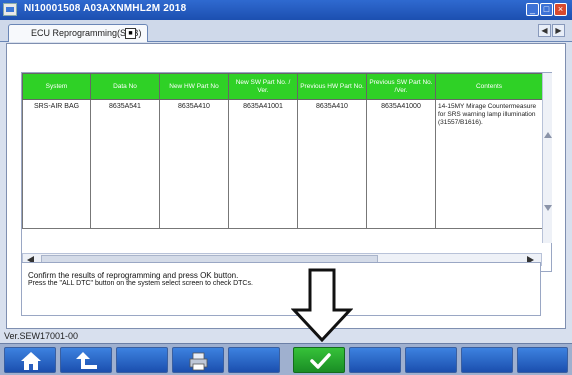 The width and height of the screenshot is (572, 375). What do you see at coordinates (548, 135) in the screenshot?
I see `scroll-up-icon` at bounding box center [548, 135].